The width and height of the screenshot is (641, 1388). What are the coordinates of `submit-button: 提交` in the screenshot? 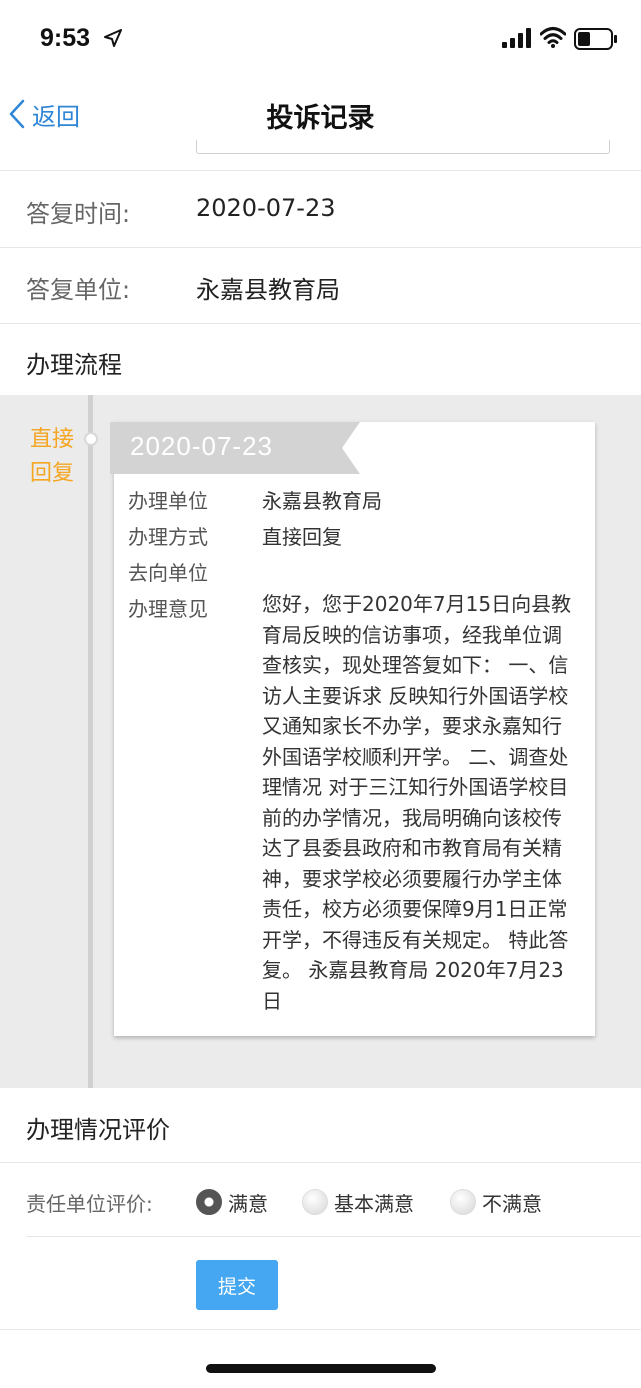 It's located at (237, 1285).